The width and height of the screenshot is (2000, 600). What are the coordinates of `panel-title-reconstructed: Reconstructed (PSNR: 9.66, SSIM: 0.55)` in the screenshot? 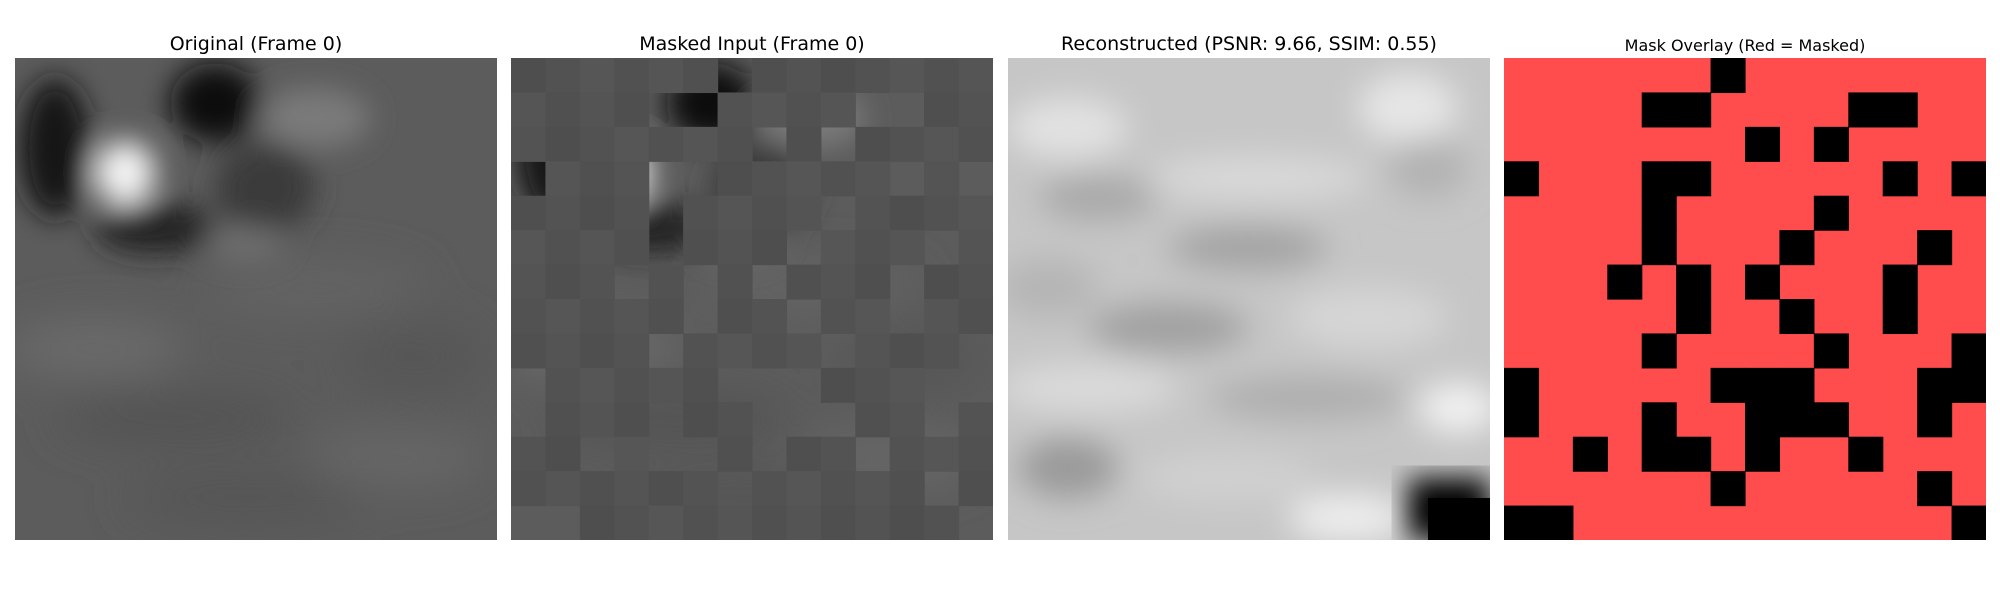 It's located at (1249, 44).